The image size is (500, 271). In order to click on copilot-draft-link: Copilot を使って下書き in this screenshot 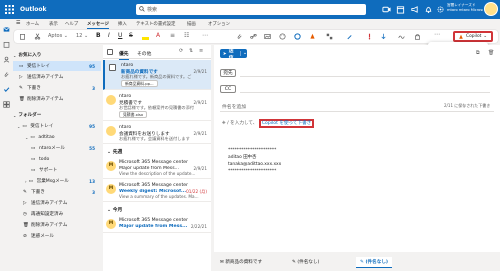, I will do `click(286, 123)`.